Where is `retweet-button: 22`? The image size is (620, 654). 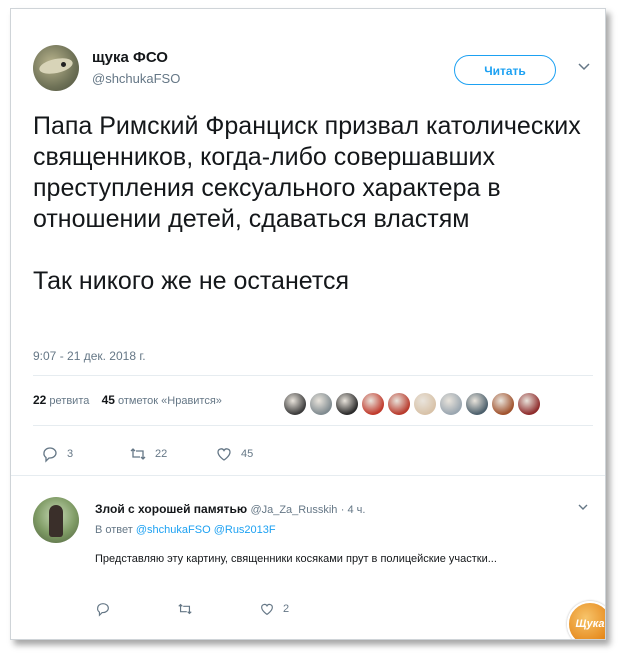 retweet-button: 22 is located at coordinates (172, 454).